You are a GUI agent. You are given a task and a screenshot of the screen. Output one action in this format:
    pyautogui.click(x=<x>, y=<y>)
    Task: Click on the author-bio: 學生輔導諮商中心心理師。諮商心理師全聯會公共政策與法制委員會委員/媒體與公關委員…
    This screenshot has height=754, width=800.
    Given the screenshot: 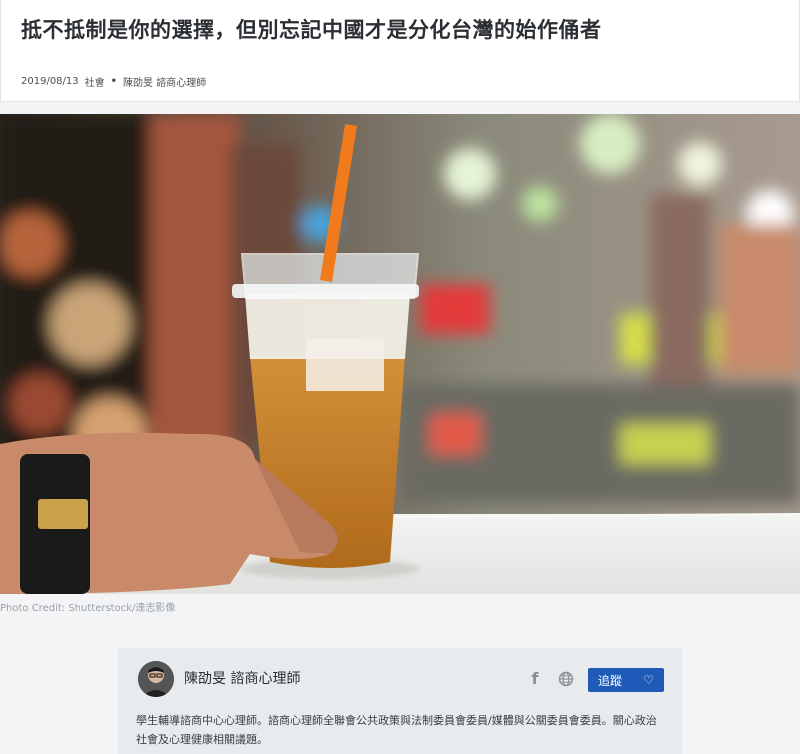 What is the action you would take?
    pyautogui.click(x=396, y=730)
    